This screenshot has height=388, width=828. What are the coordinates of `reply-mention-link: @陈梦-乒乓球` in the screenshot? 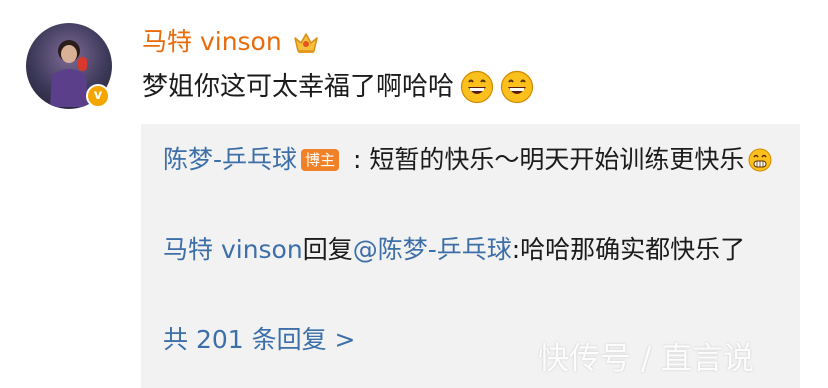 It's located at (432, 249).